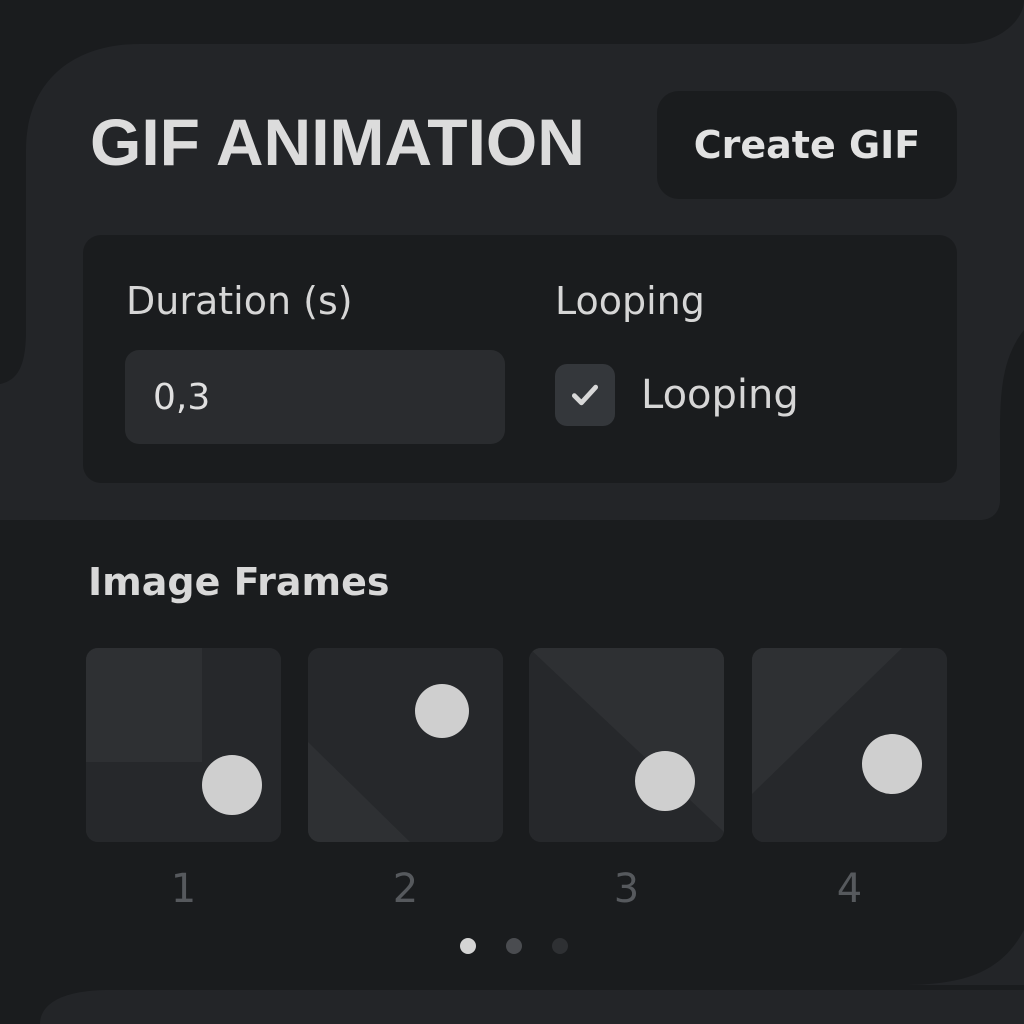  I want to click on frame-1-preview, so click(183, 745).